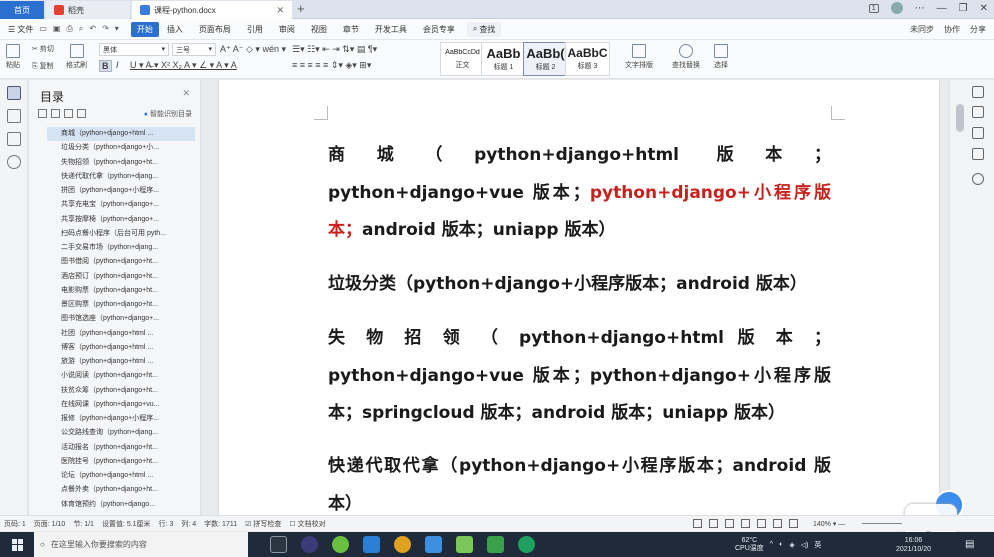 This screenshot has width=994, height=557. What do you see at coordinates (978, 112) in the screenshot?
I see `pen-icon` at bounding box center [978, 112].